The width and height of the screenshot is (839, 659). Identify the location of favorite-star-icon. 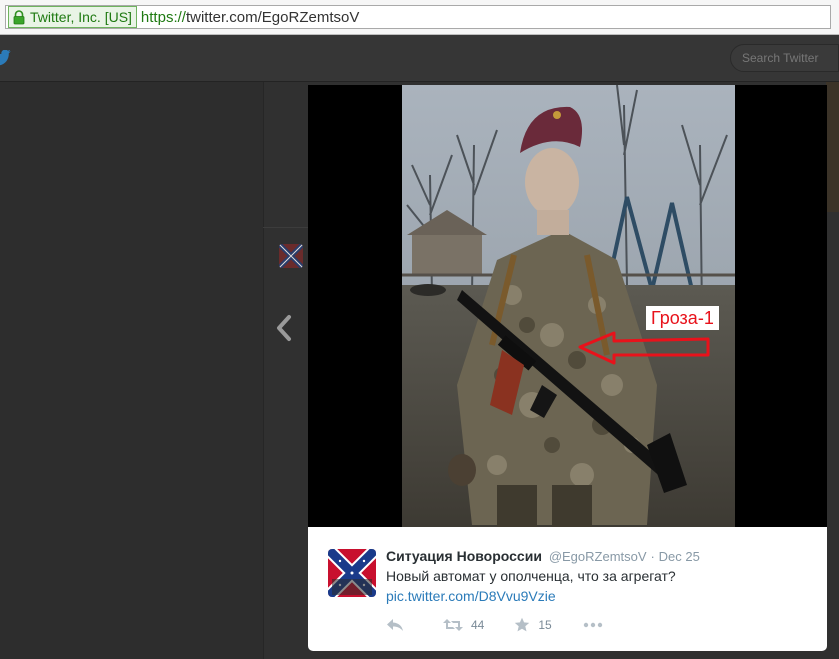
(522, 624).